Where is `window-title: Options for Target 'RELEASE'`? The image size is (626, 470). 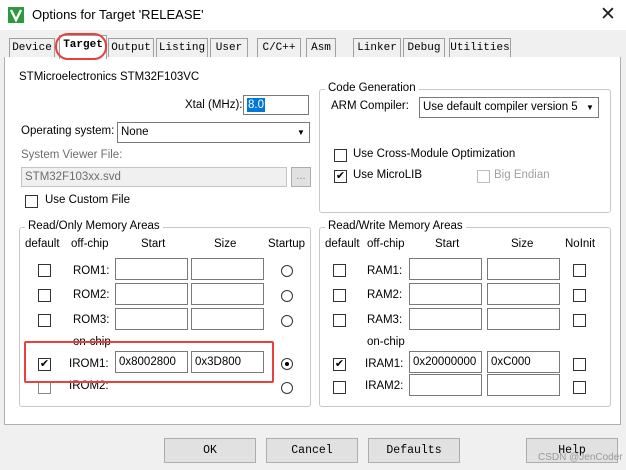
window-title: Options for Target 'RELEASE' is located at coordinates (118, 14).